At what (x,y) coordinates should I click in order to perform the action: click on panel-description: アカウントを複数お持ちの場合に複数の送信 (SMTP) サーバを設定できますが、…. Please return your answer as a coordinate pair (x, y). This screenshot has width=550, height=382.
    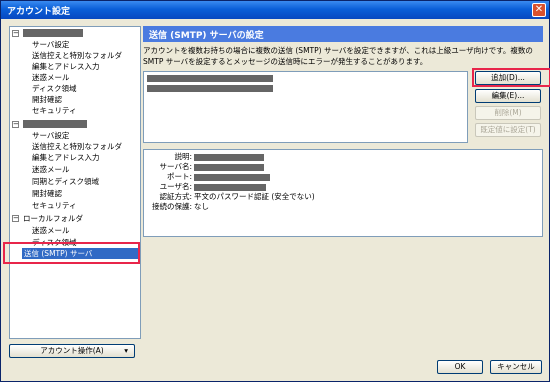
    Looking at the image, I should click on (338, 56).